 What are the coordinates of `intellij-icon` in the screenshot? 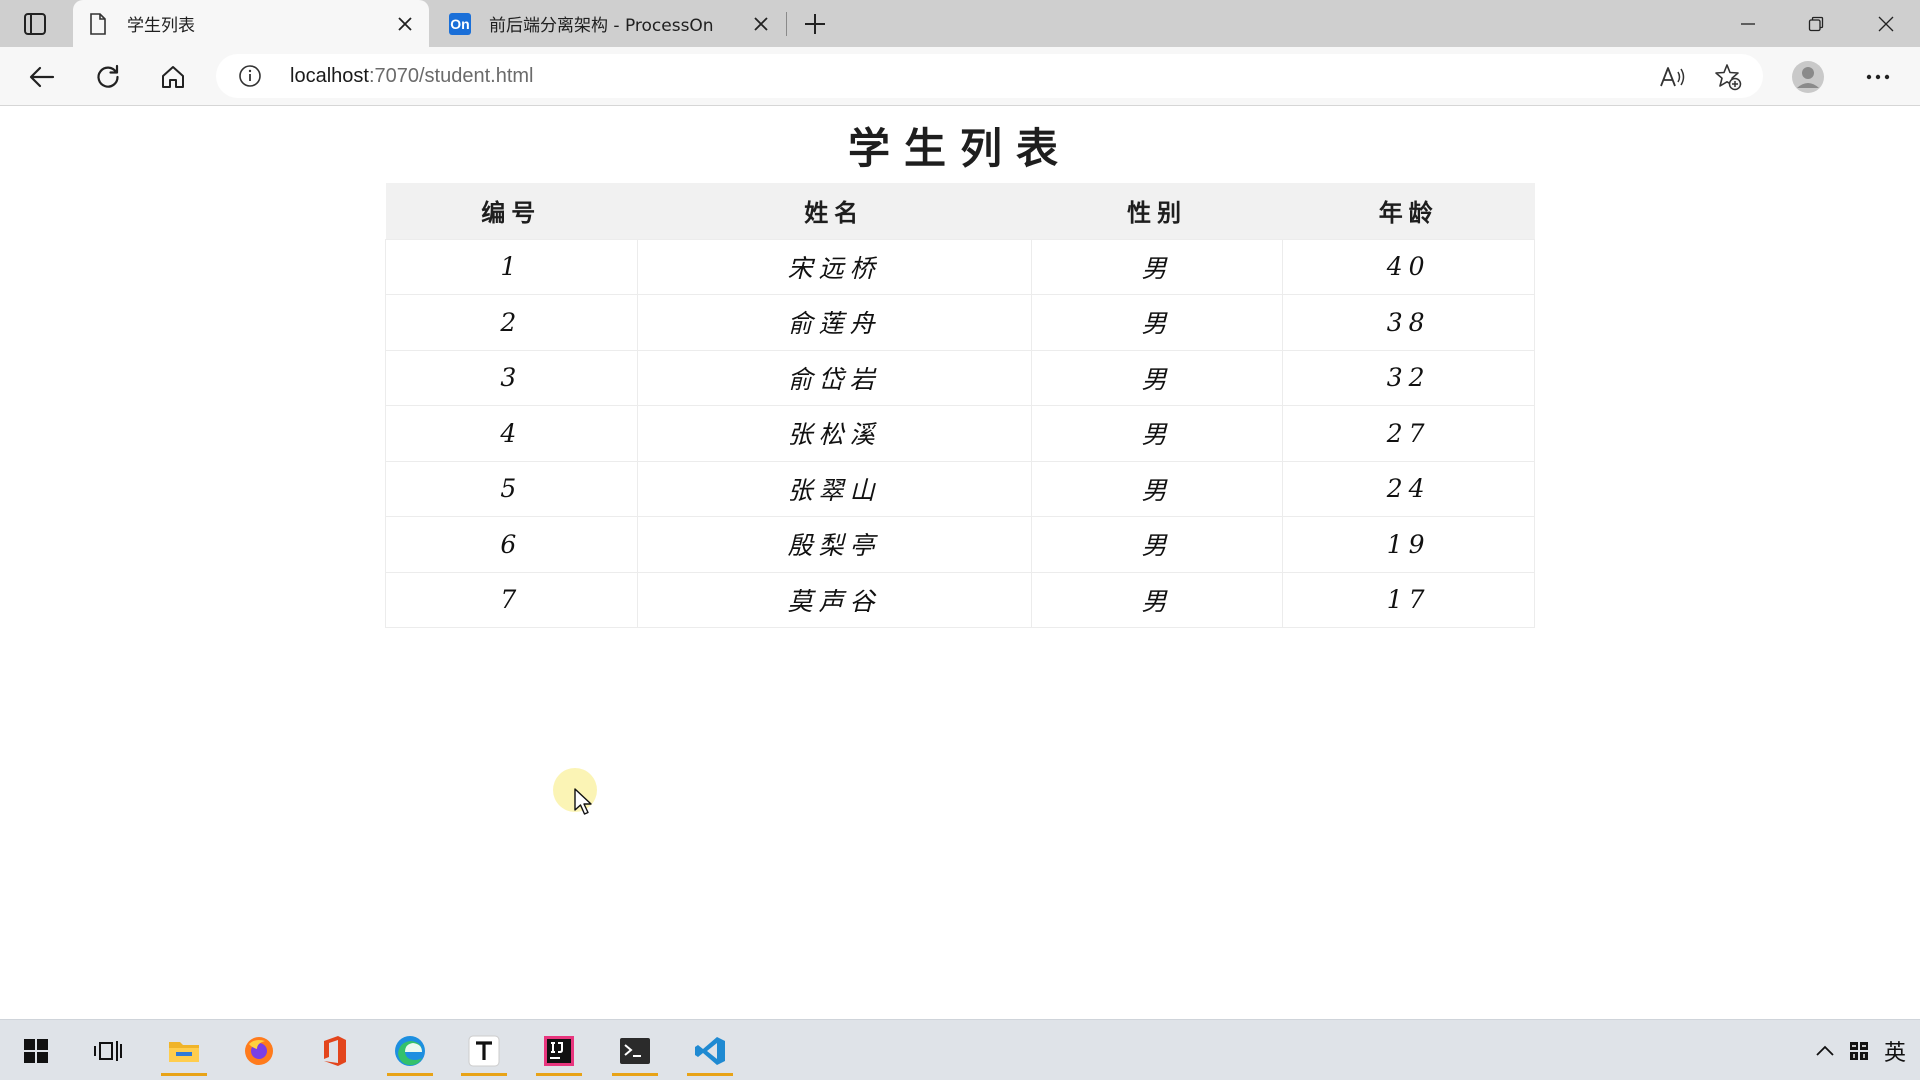 It's located at (559, 1051).